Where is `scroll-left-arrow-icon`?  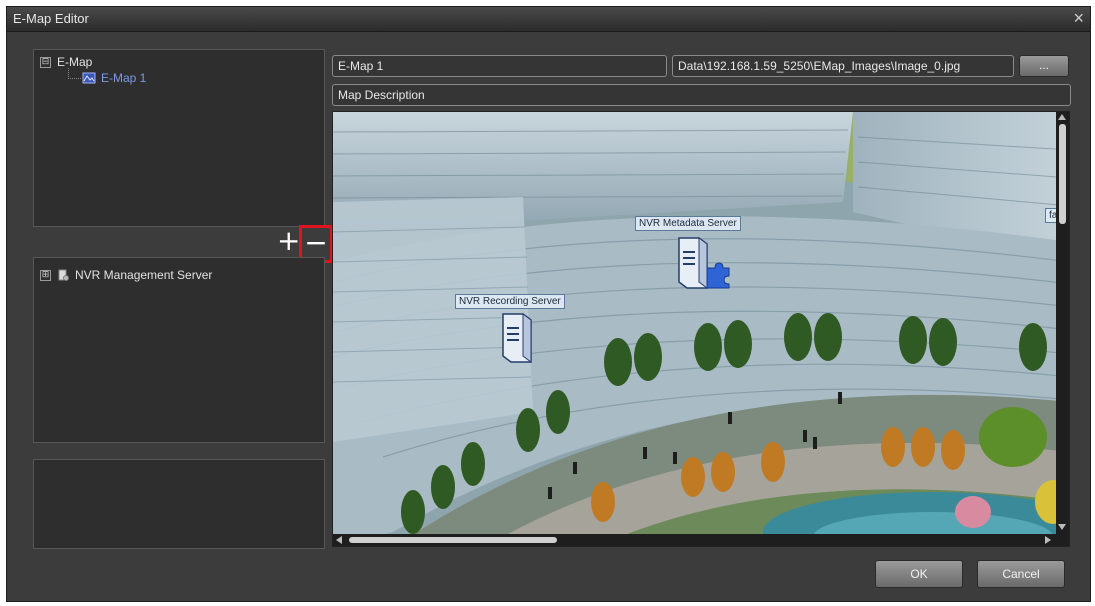 scroll-left-arrow-icon is located at coordinates (339, 540).